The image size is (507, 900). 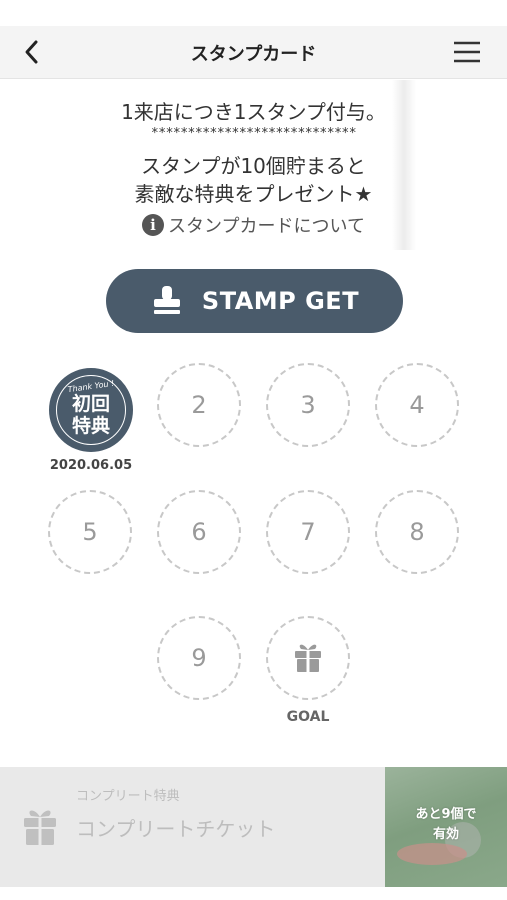 I want to click on goal-label: GOAL, so click(x=308, y=717).